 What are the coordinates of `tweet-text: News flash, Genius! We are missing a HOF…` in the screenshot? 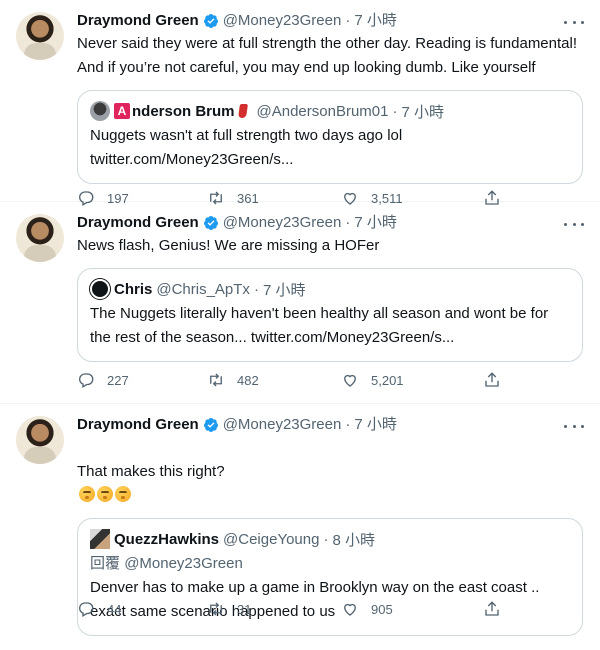 It's located at (228, 245).